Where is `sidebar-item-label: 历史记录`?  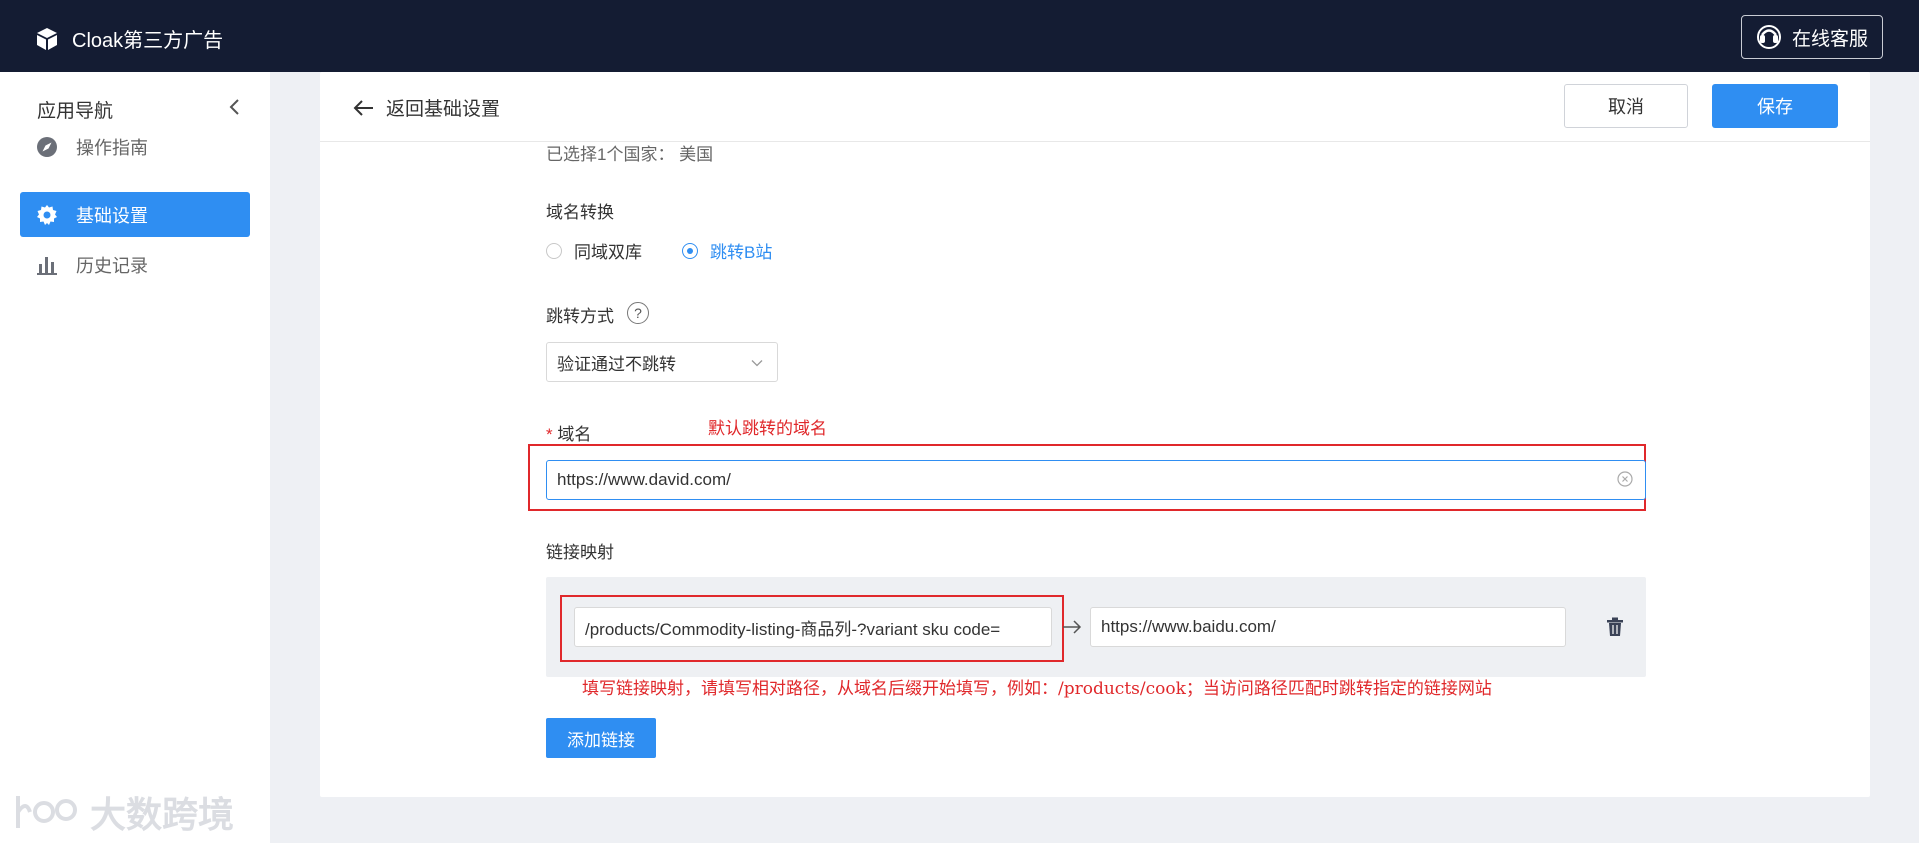
sidebar-item-label: 历史记录 is located at coordinates (112, 265).